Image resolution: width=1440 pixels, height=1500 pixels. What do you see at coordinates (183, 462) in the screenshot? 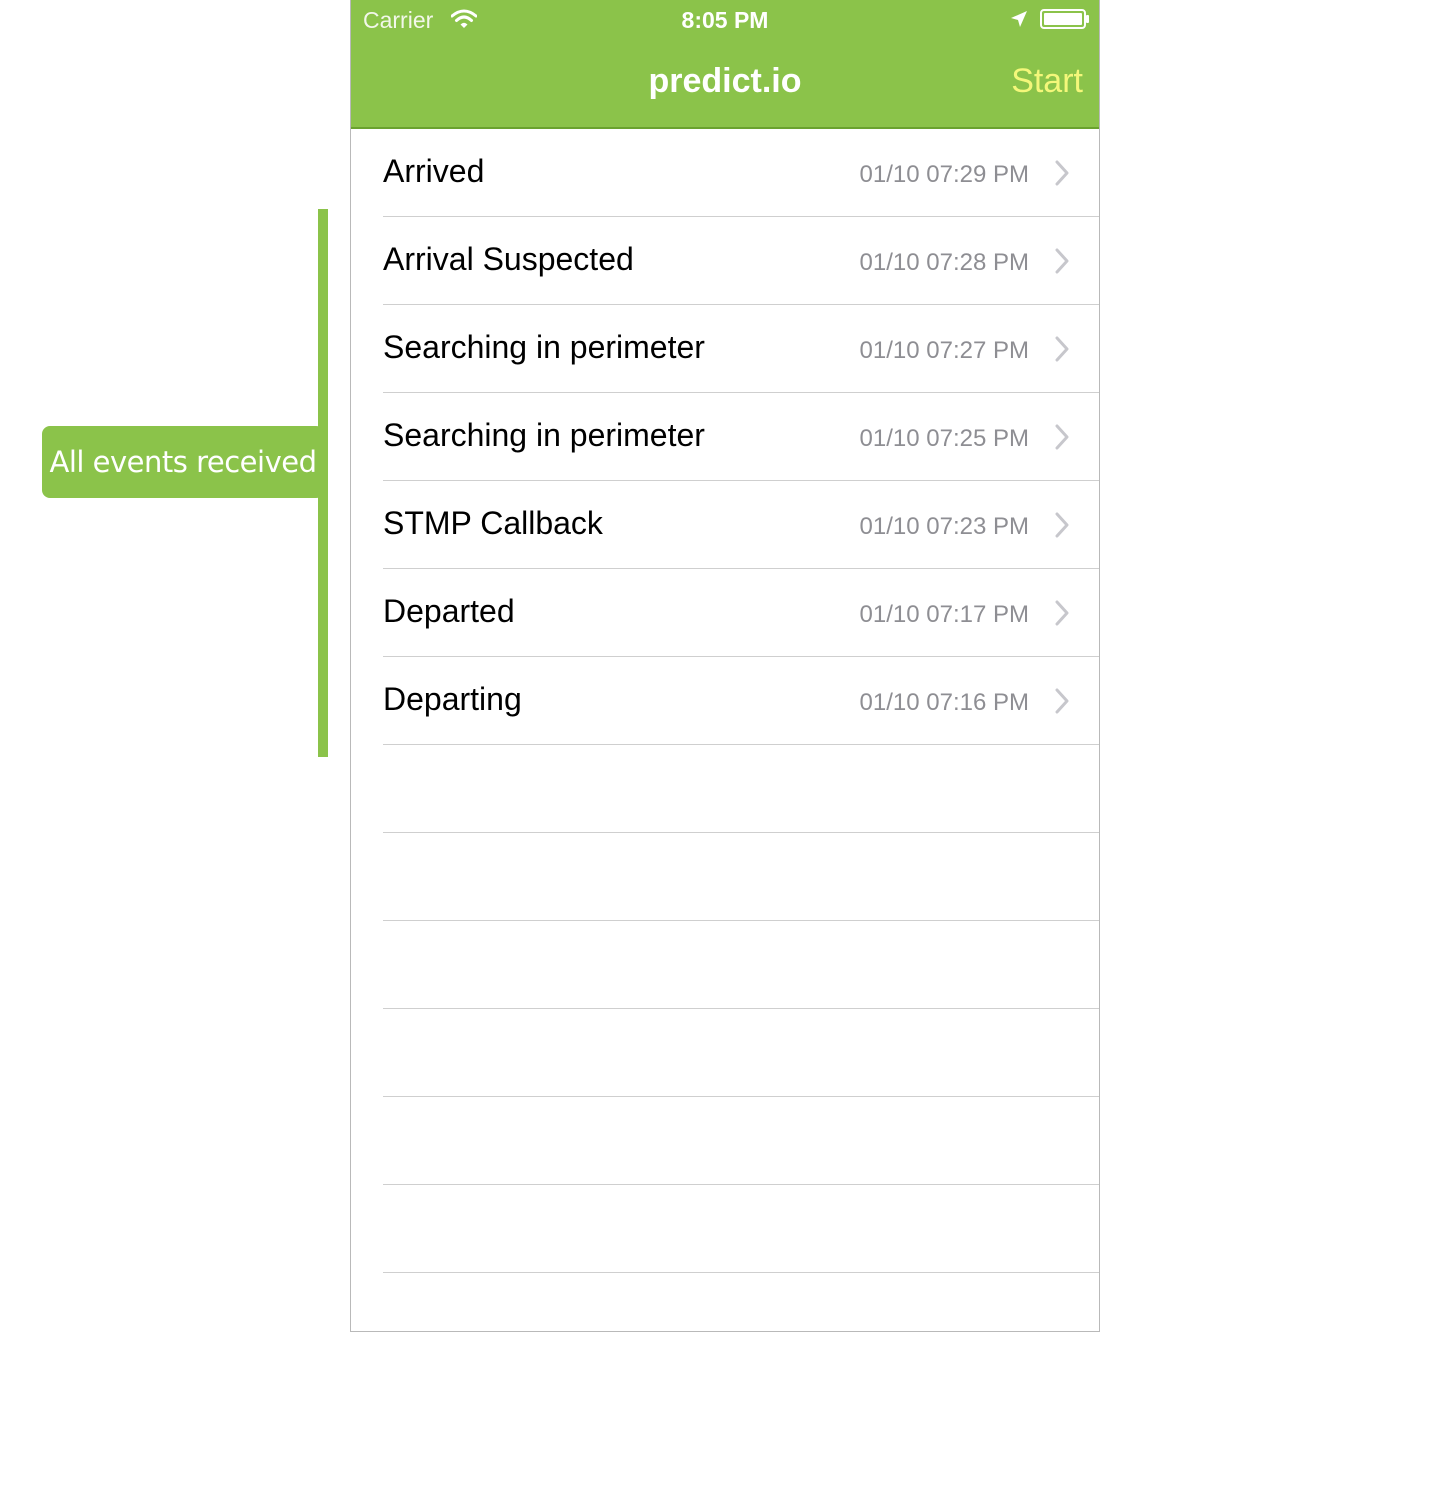
I see `annotation-label: All events received` at bounding box center [183, 462].